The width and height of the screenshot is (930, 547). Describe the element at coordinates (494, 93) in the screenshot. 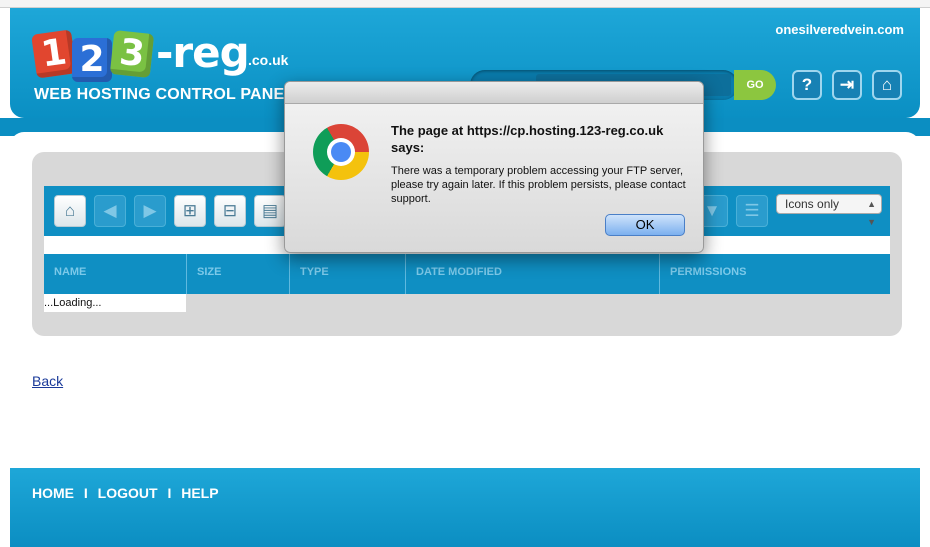

I see `dialog-titlebar` at that location.